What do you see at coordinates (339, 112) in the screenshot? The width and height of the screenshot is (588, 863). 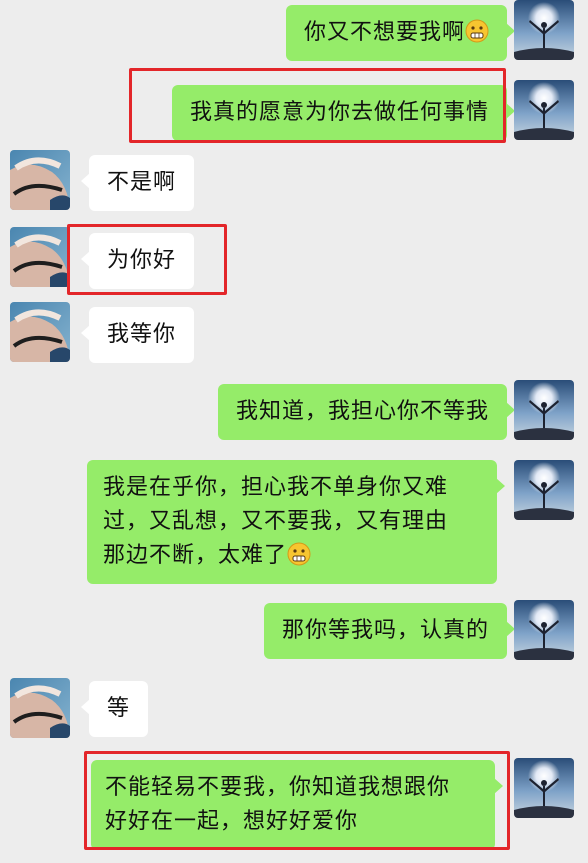 I see `message-text: 我真的愿意为你去做任何事情` at bounding box center [339, 112].